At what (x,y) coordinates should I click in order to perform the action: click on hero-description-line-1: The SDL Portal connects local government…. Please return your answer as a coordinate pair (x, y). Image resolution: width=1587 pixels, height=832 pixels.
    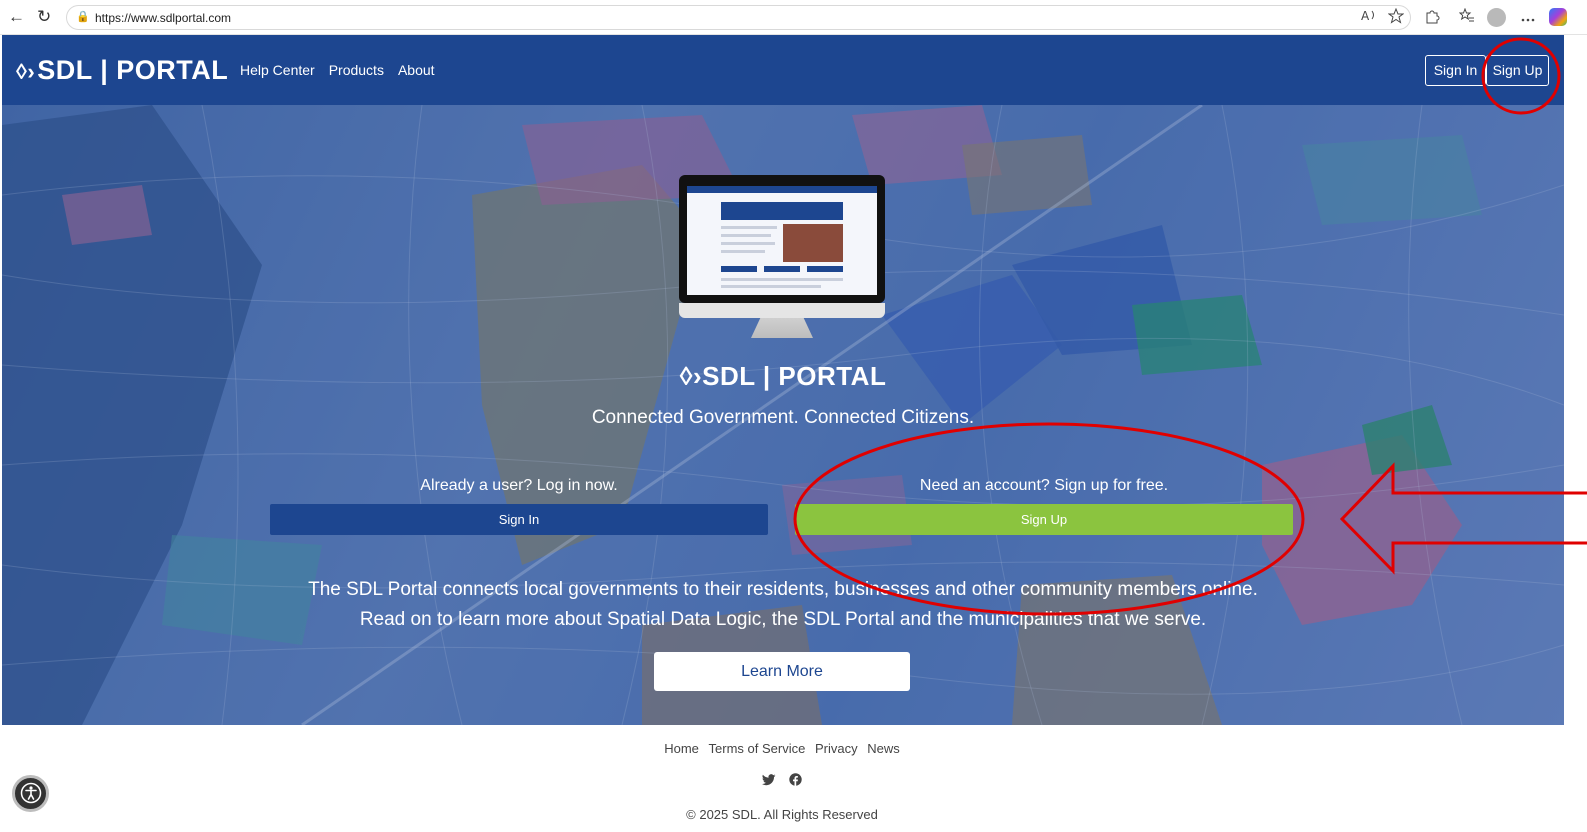
    Looking at the image, I should click on (783, 589).